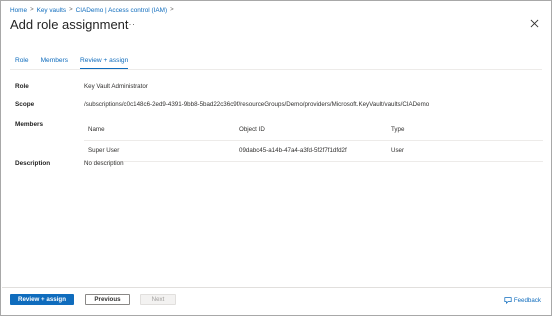  Describe the element at coordinates (276, 287) in the screenshot. I see `footer-divider` at that location.